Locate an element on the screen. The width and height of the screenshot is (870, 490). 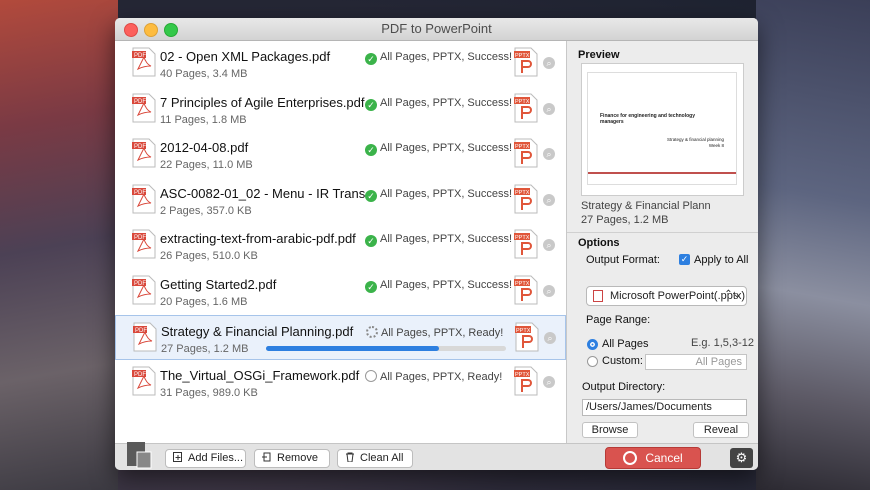
output-format-label: Output Format: is located at coordinates (623, 260).